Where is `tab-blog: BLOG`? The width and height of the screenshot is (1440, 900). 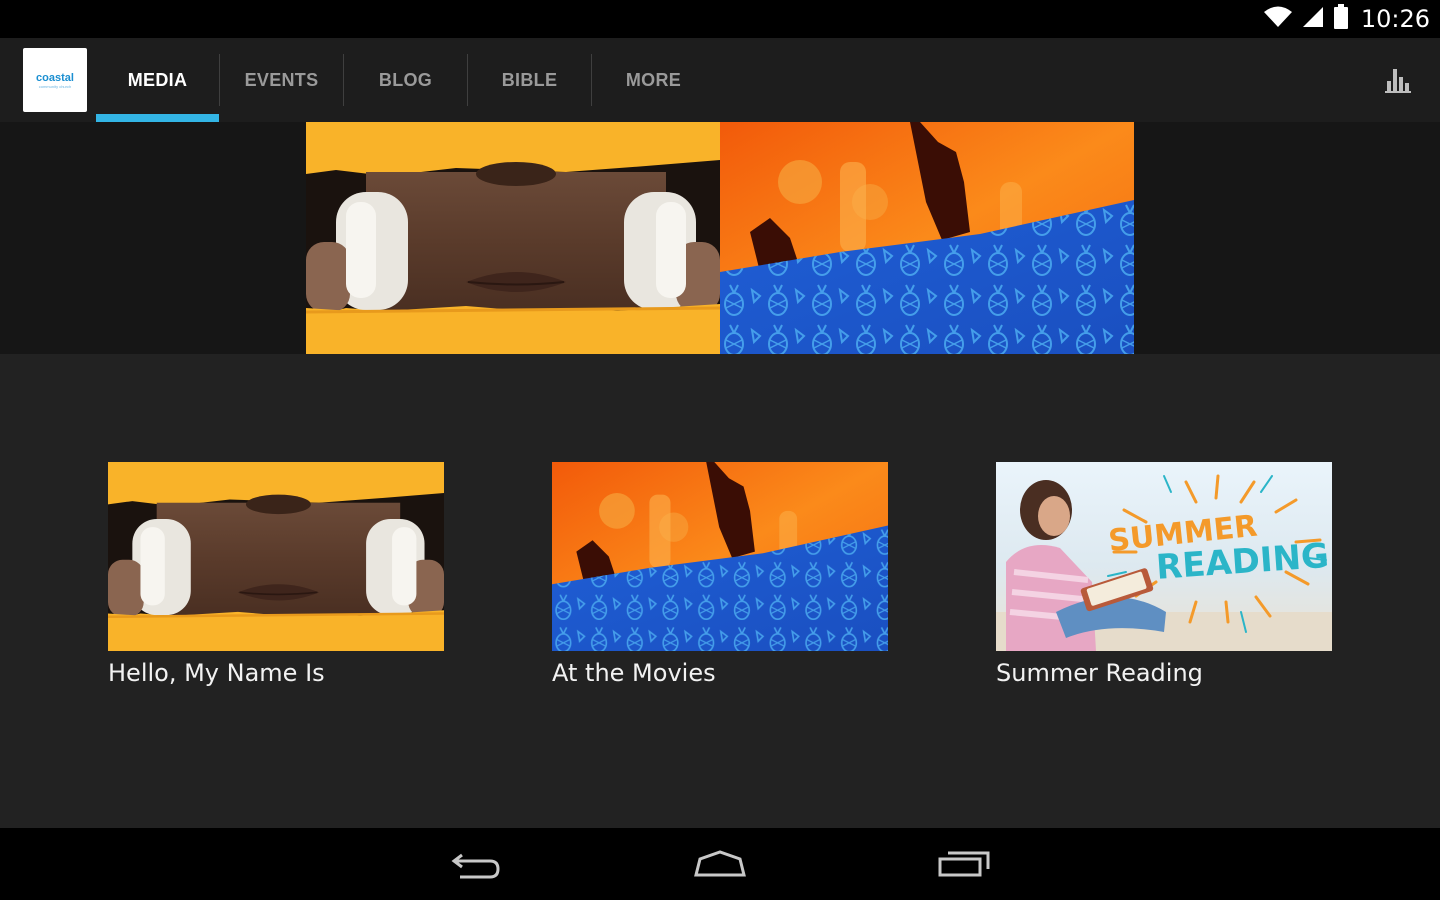
tab-blog: BLOG is located at coordinates (405, 80).